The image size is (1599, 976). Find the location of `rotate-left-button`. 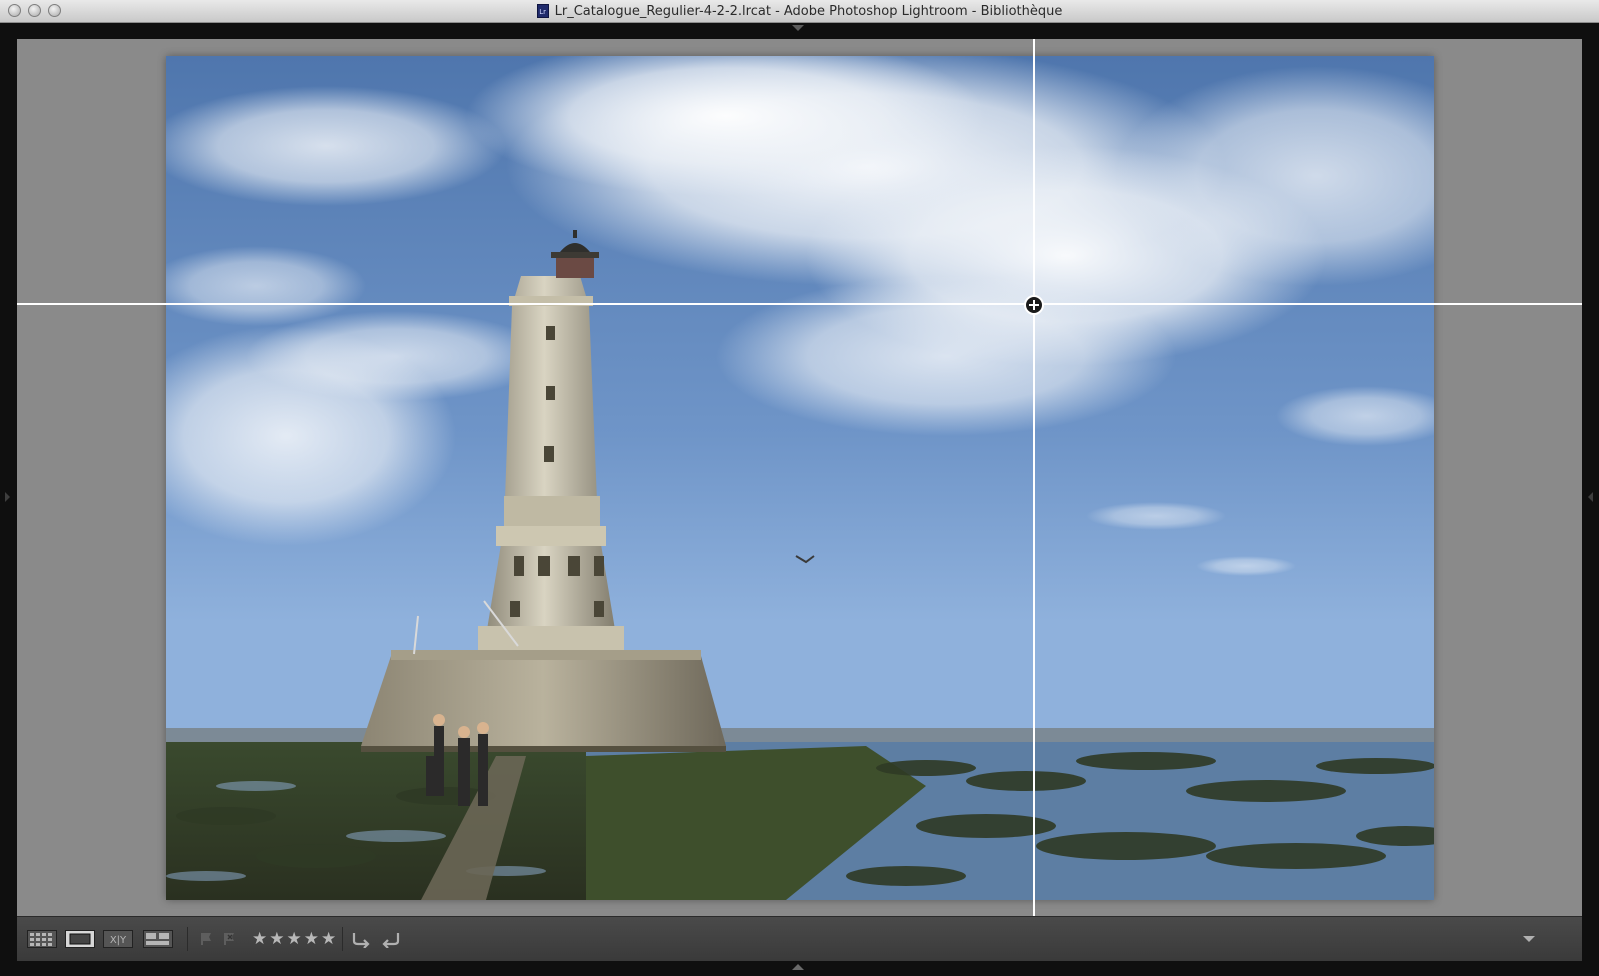

rotate-left-button is located at coordinates (361, 939).